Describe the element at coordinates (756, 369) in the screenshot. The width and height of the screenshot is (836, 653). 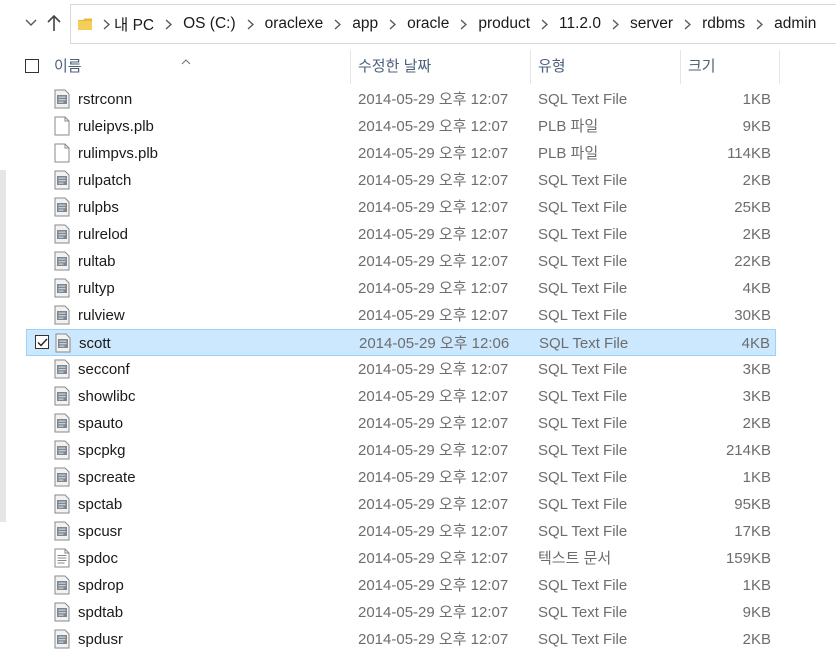
I see `file-size: 3KB` at that location.